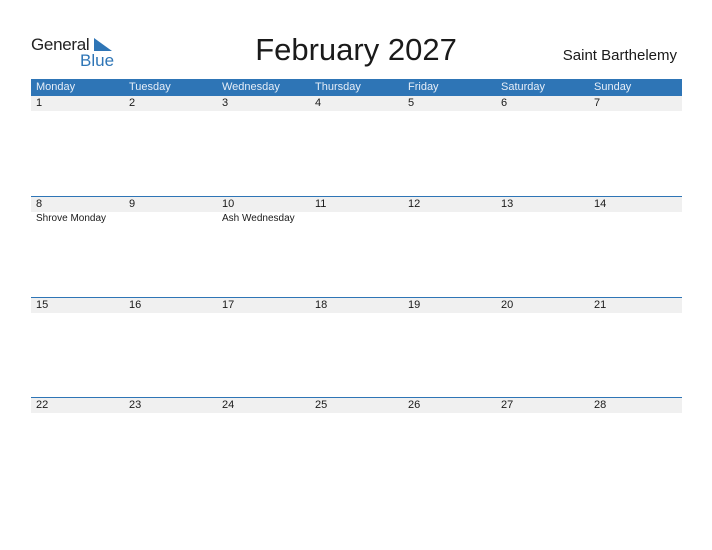 Image resolution: width=712 pixels, height=550 pixels. Describe the element at coordinates (338, 87) in the screenshot. I see `weekday-thursday: Thursday` at that location.